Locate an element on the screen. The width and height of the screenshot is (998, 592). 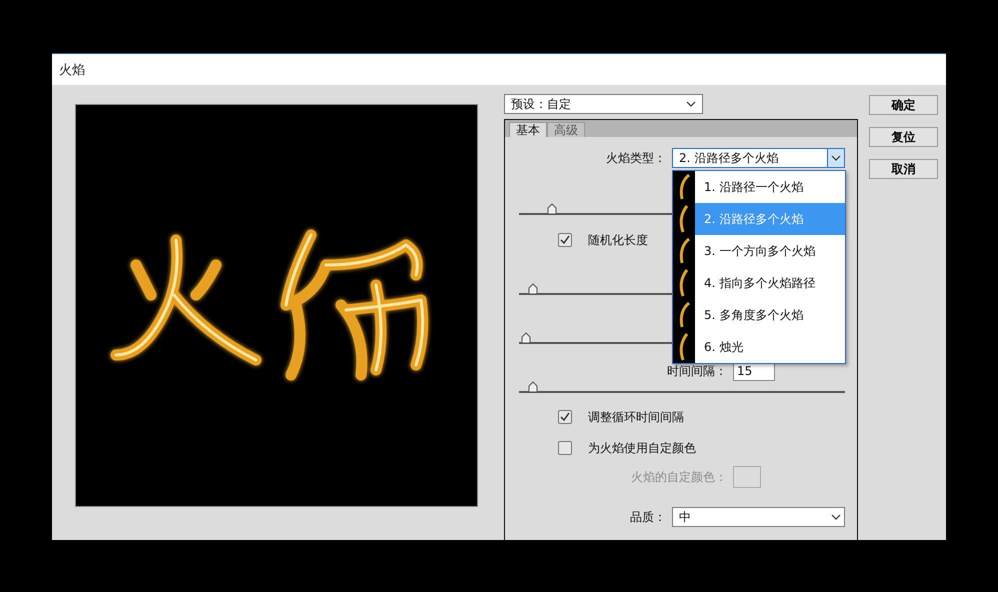
field-label: 火焰类型： is located at coordinates (635, 158).